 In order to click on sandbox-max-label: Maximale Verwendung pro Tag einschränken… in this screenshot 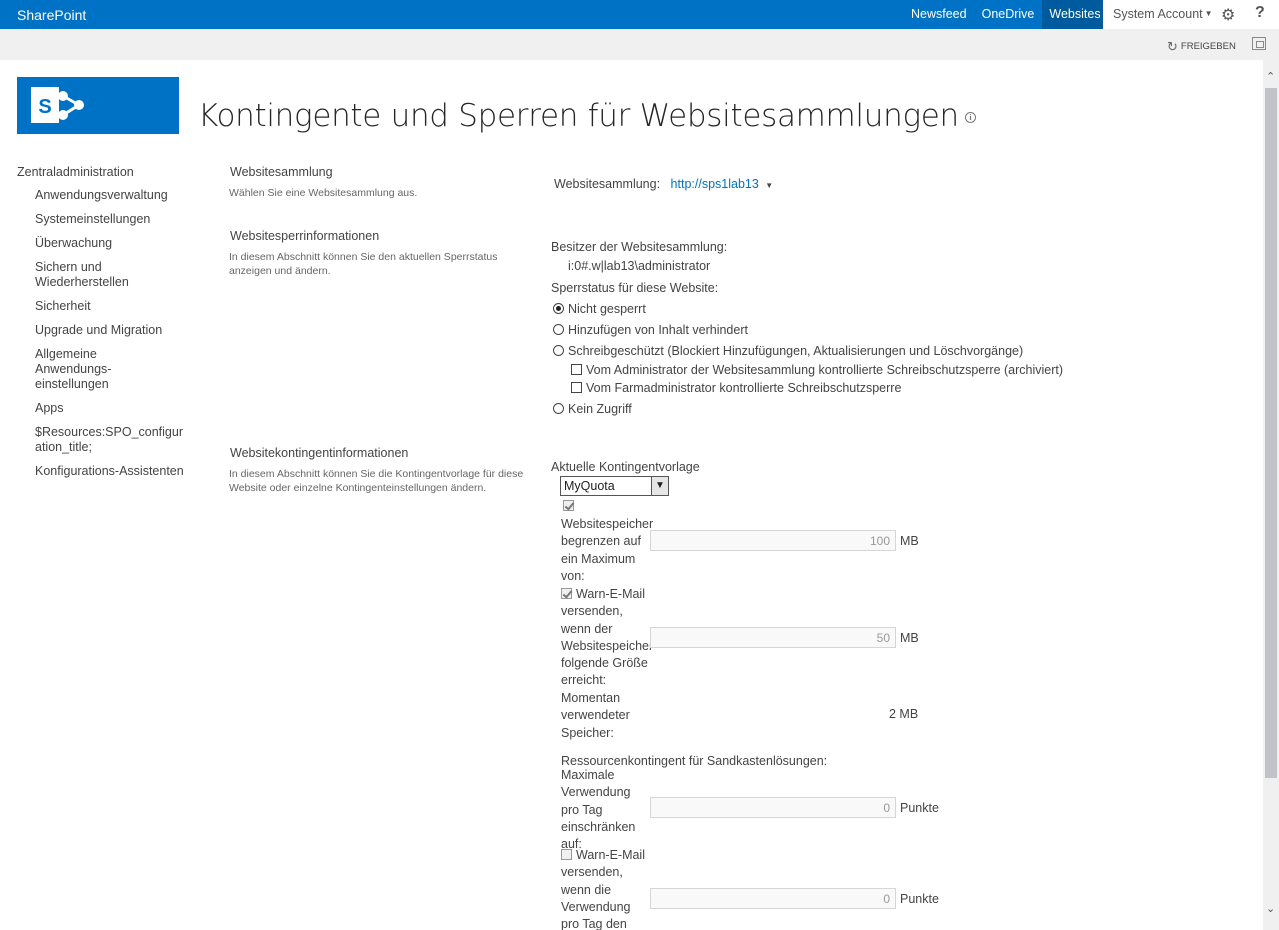, I will do `click(598, 810)`.